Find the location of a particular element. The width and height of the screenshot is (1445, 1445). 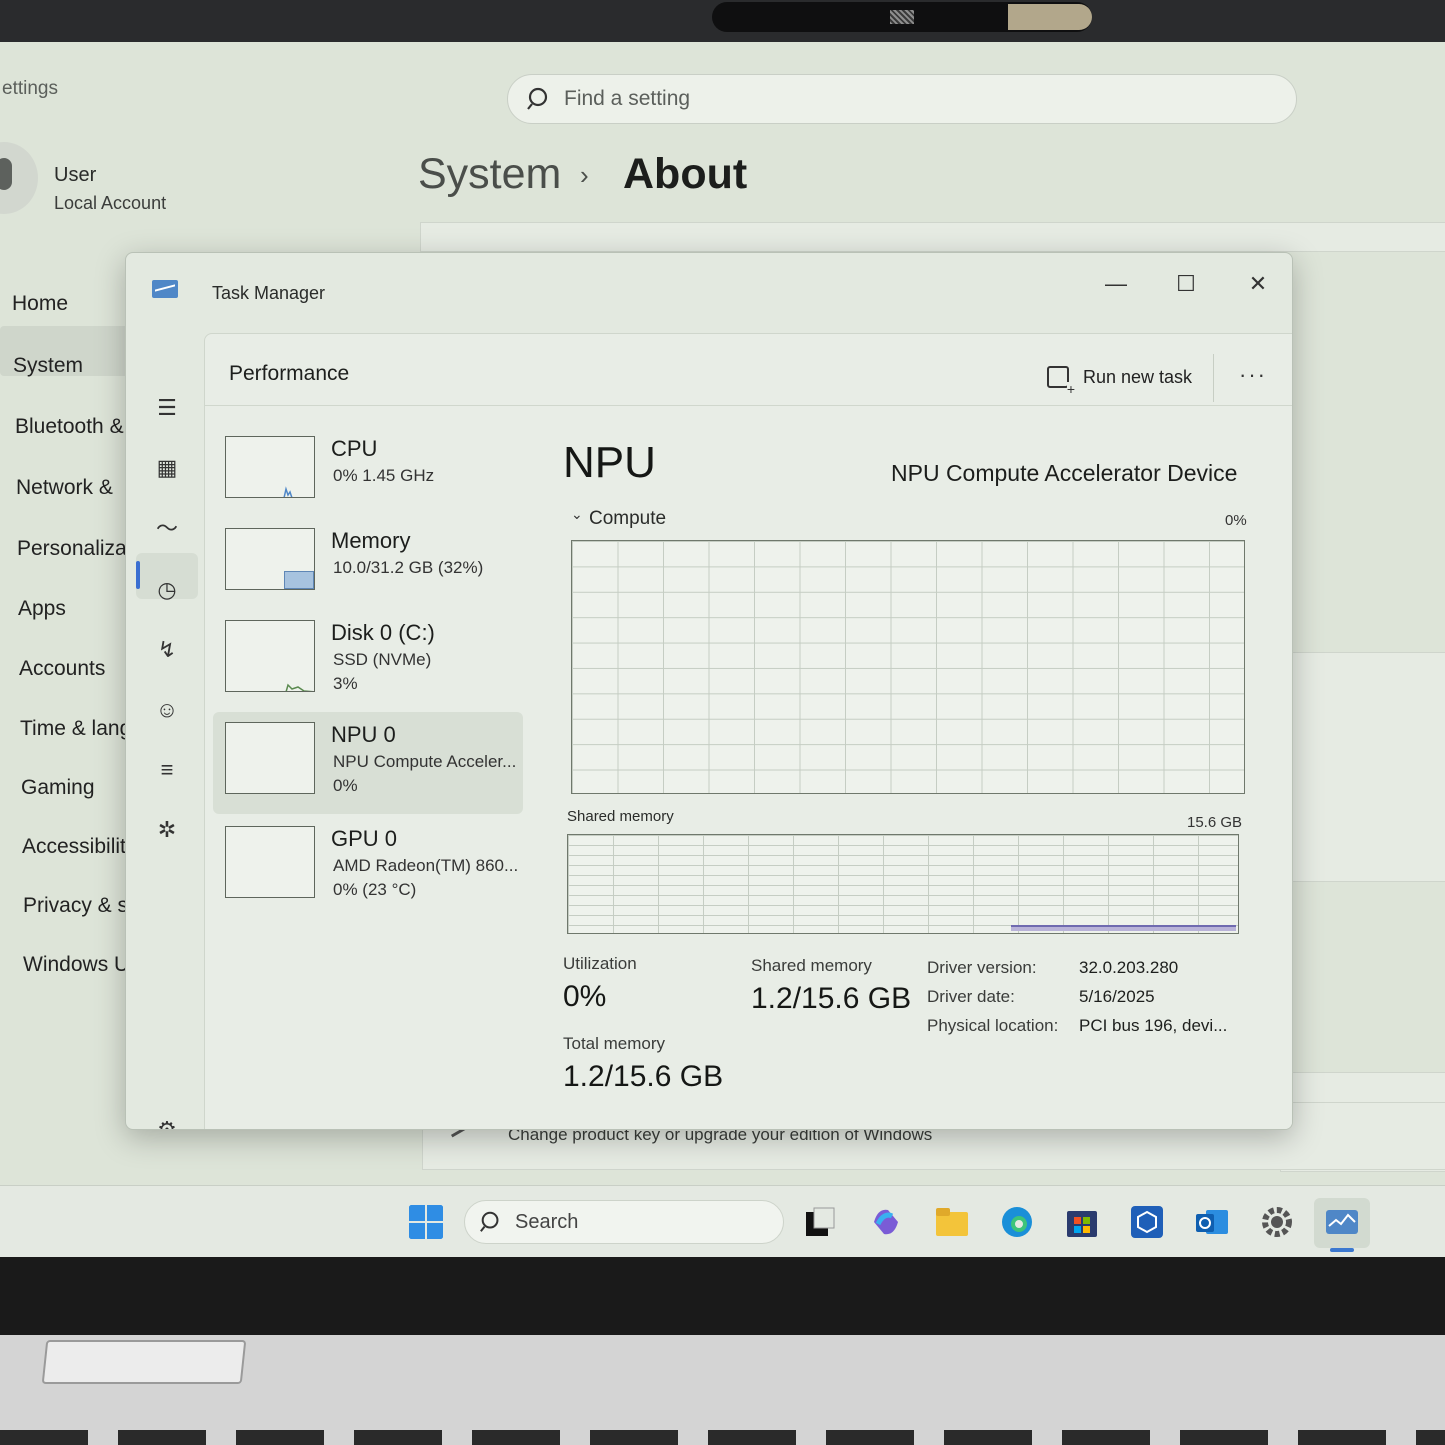

close-icon: ✕ is located at coordinates (1258, 284).